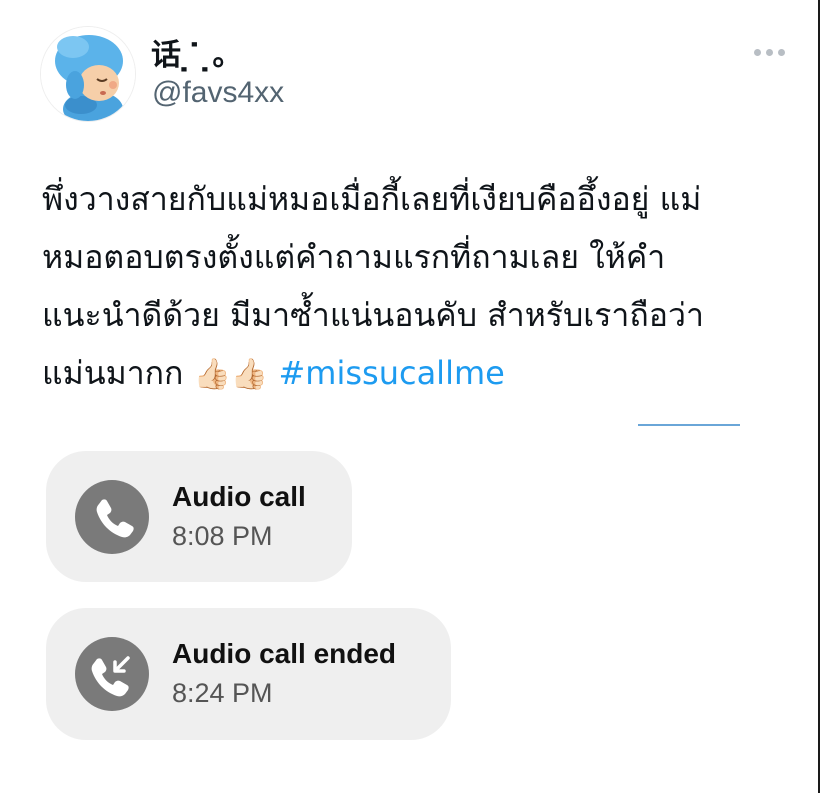 This screenshot has width=828, height=793. I want to click on call-time: 8:24 PM, so click(222, 693).